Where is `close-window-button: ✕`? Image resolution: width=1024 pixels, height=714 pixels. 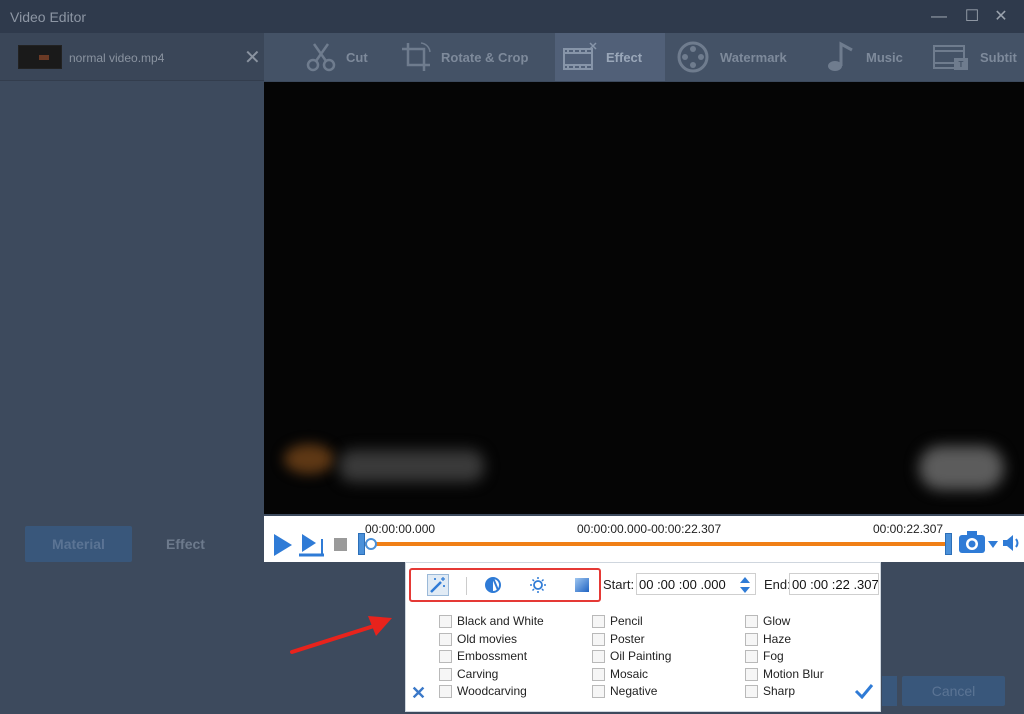 close-window-button: ✕ is located at coordinates (1001, 17).